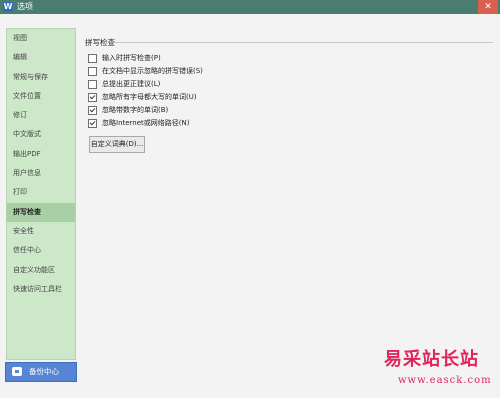  I want to click on option-show-ignored-errors: 在文档中显示忽略的拼写错误(S), so click(145, 71).